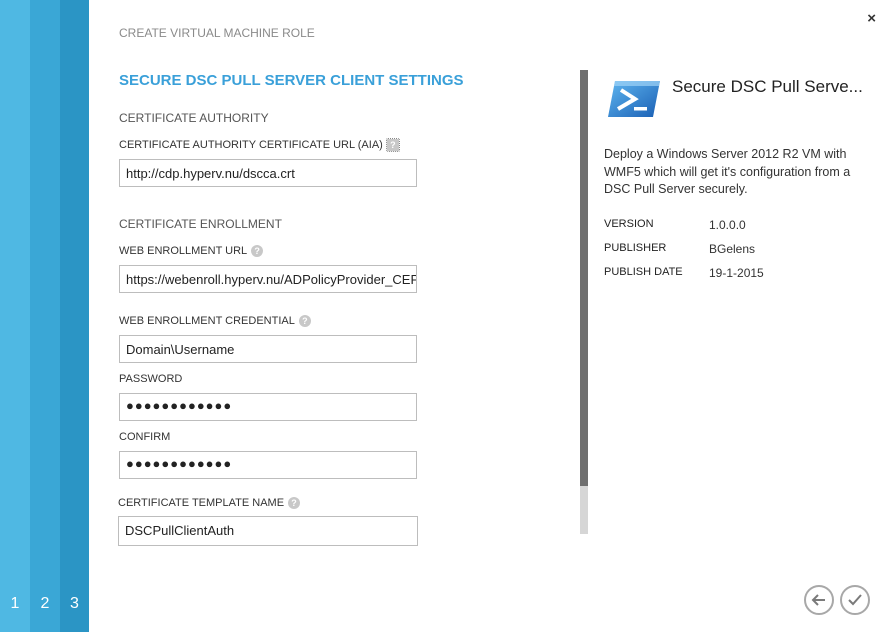 The width and height of the screenshot is (888, 632). I want to click on version-label: VERSION, so click(629, 224).